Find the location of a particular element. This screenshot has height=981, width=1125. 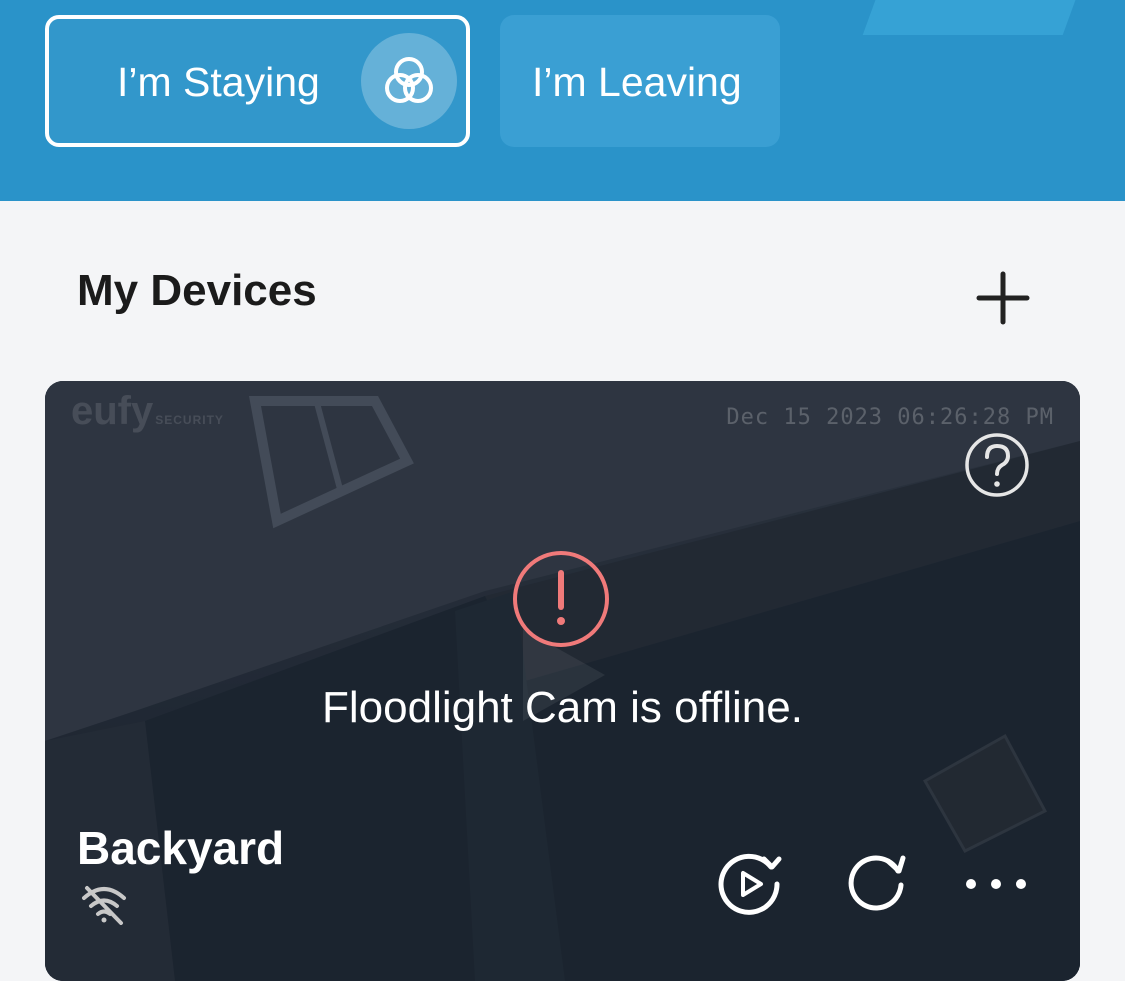

my-devices-title: My Devices is located at coordinates (197, 290).